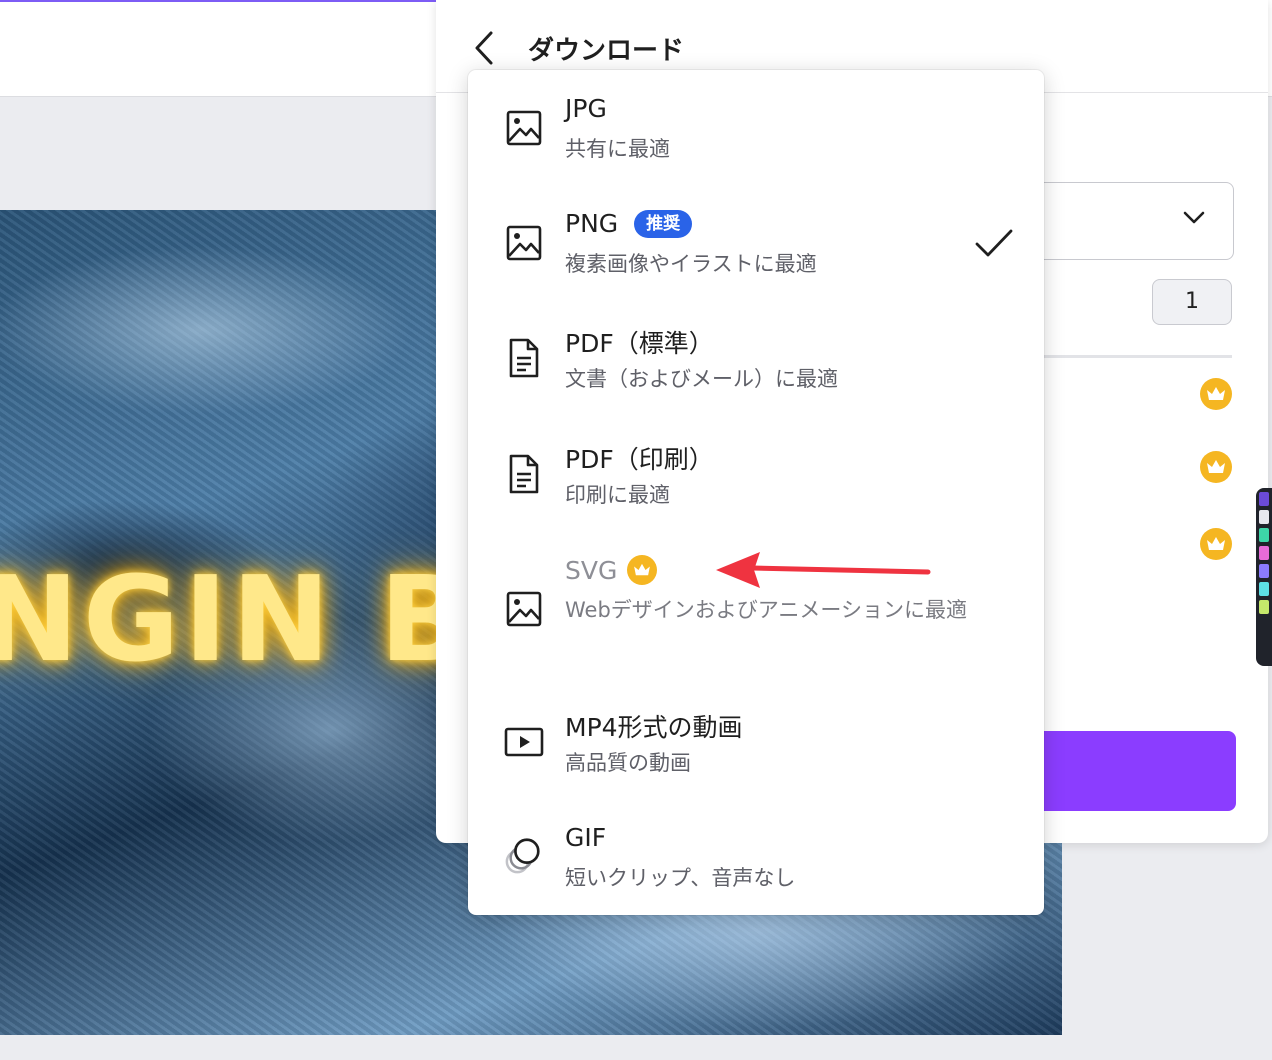 The width and height of the screenshot is (1272, 1060). What do you see at coordinates (1194, 217) in the screenshot?
I see `chevron-down-icon` at bounding box center [1194, 217].